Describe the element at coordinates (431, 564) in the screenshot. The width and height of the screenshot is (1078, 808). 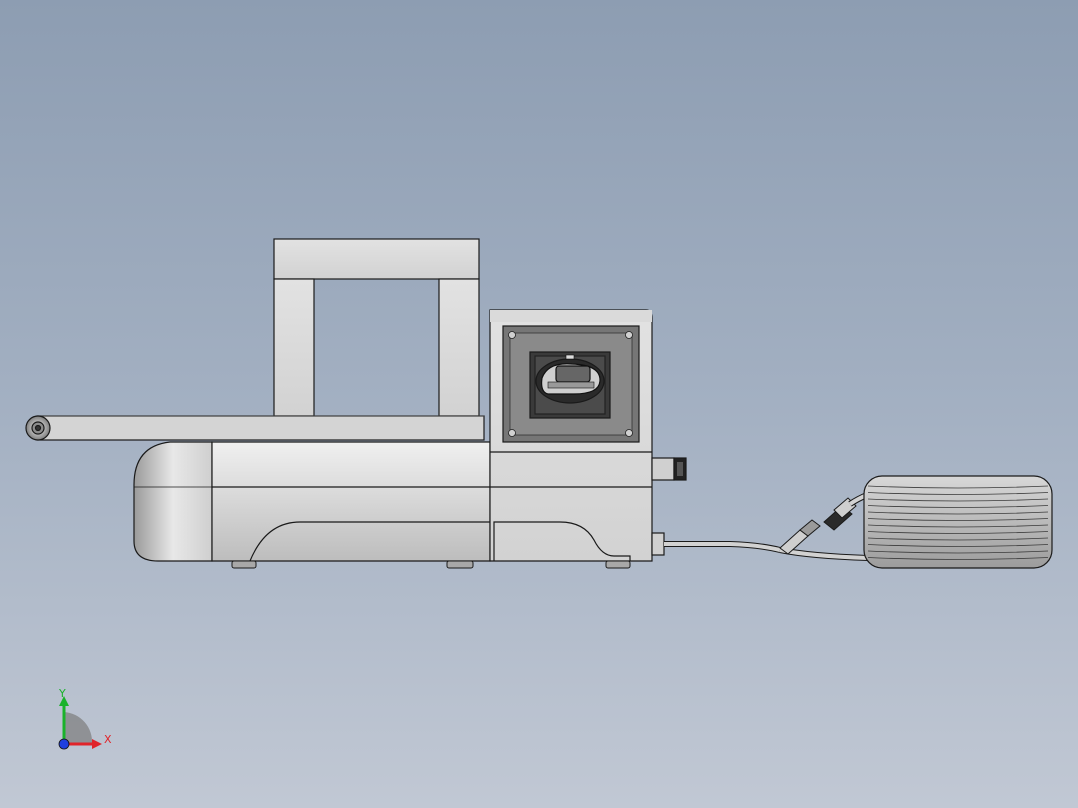
I see `feet` at that location.